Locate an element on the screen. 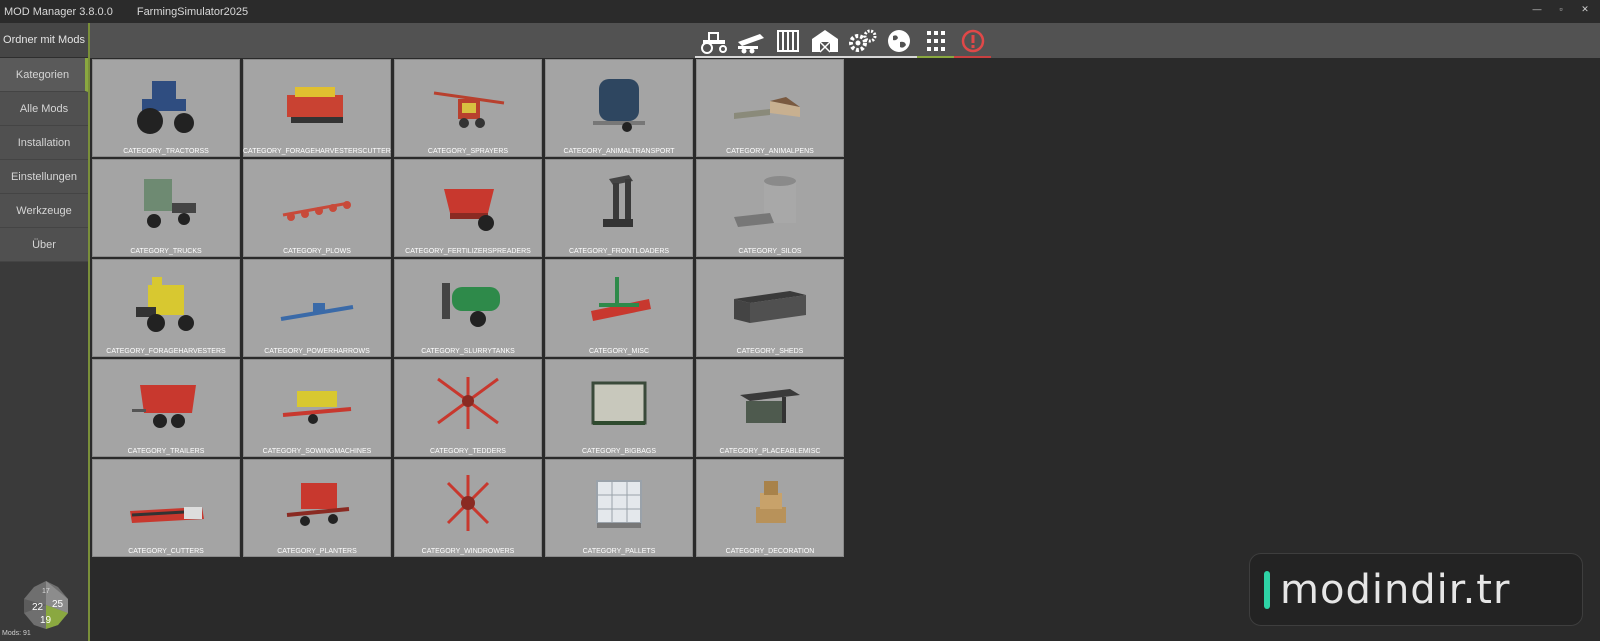 This screenshot has height=641, width=1600. category-toolbar is located at coordinates (843, 42).